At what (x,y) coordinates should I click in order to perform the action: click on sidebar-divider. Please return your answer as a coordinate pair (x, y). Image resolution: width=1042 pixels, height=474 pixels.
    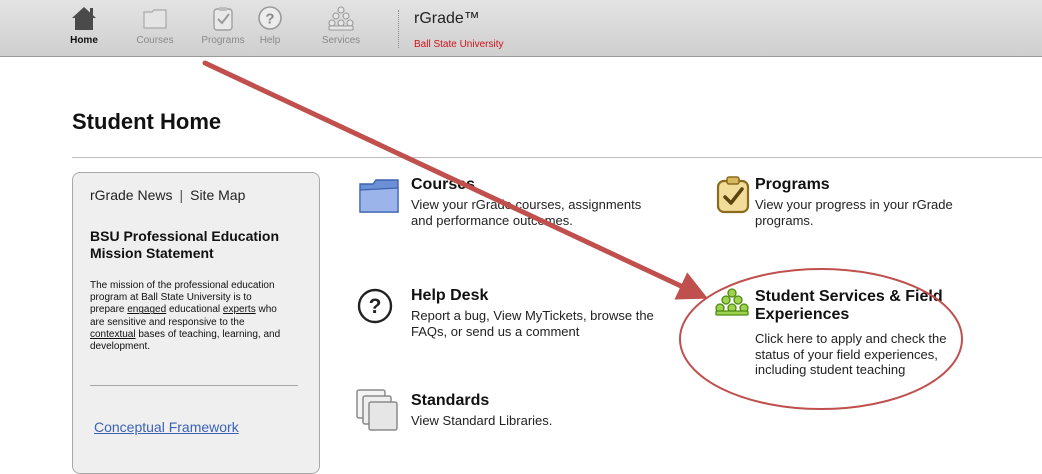
    Looking at the image, I should click on (194, 385).